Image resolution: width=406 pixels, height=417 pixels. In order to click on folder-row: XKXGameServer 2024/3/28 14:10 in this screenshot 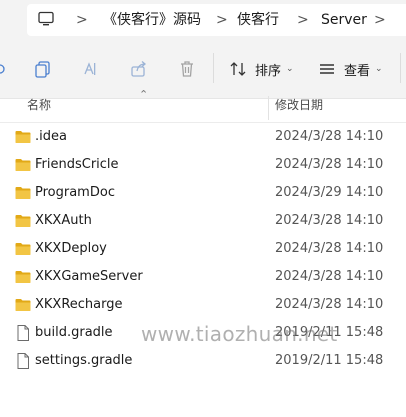, I will do `click(203, 277)`.